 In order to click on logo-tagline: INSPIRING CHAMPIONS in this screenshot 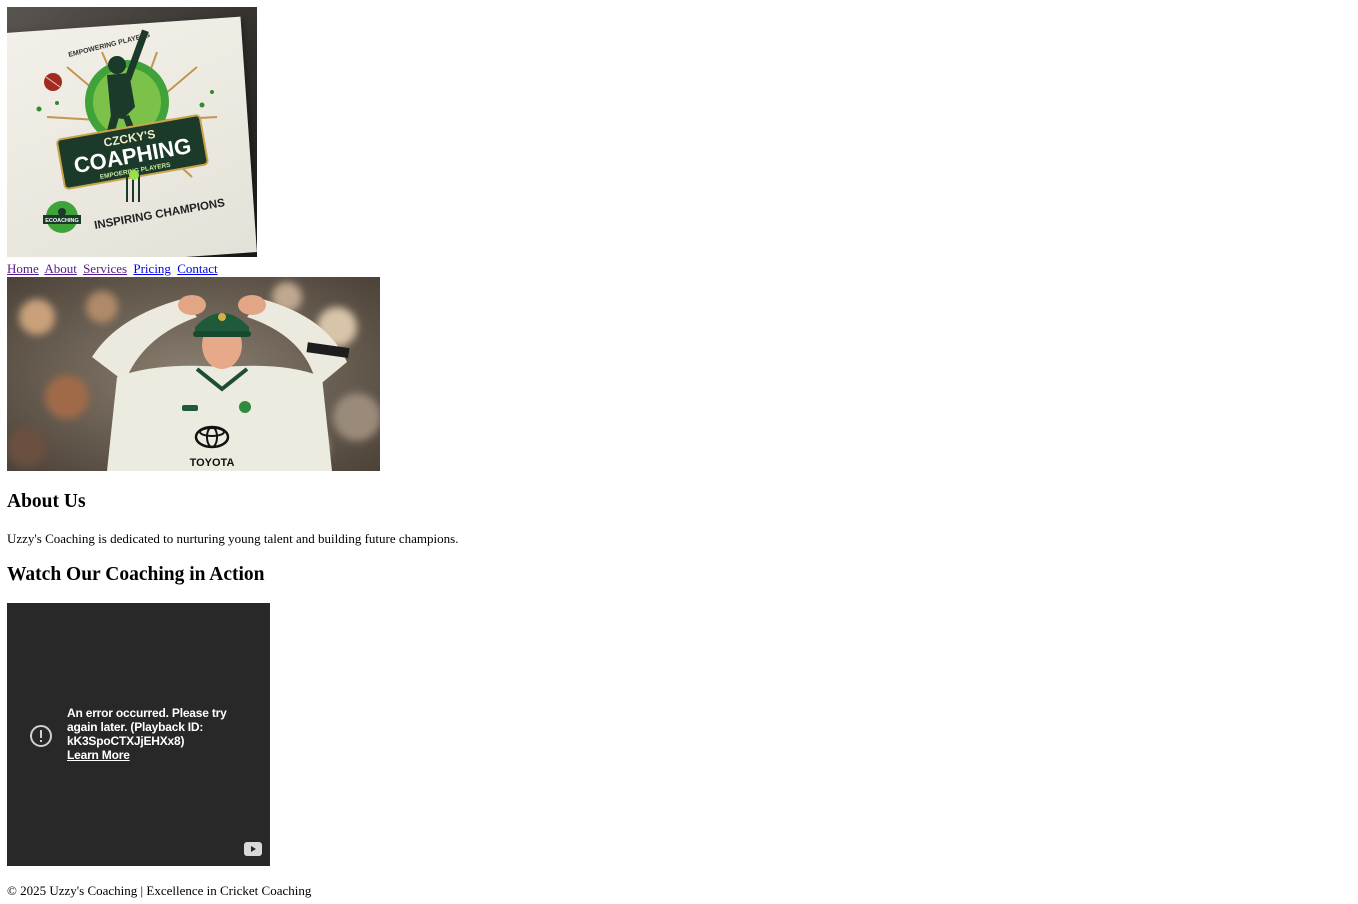, I will do `click(159, 214)`.